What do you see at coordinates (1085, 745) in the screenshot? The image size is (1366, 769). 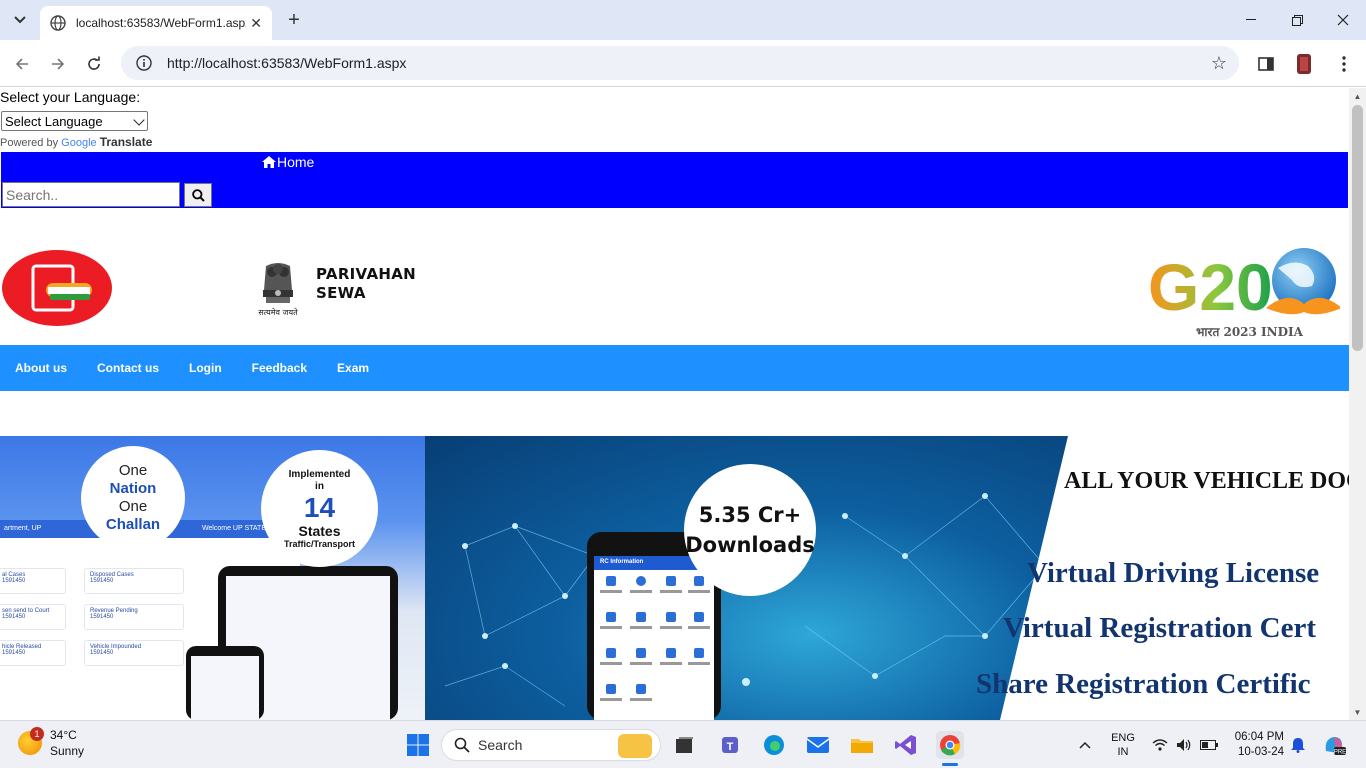 I see `chevron-up-icon` at bounding box center [1085, 745].